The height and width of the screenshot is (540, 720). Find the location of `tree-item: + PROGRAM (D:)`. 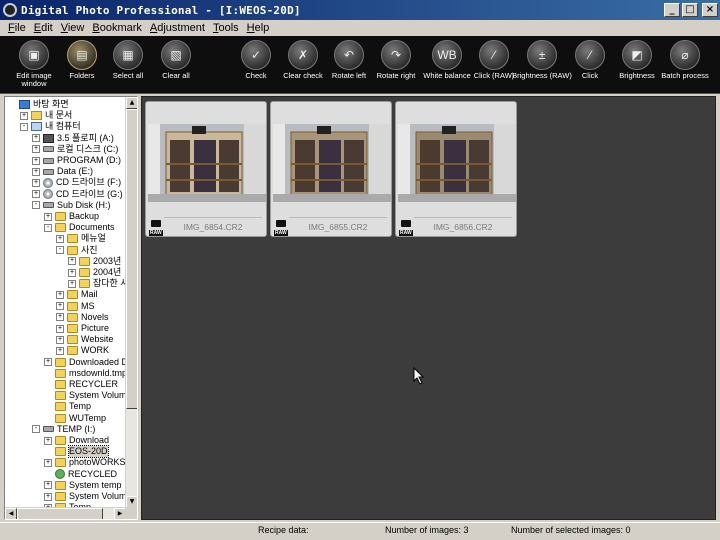

tree-item: + PROGRAM (D:) is located at coordinates (76, 160).